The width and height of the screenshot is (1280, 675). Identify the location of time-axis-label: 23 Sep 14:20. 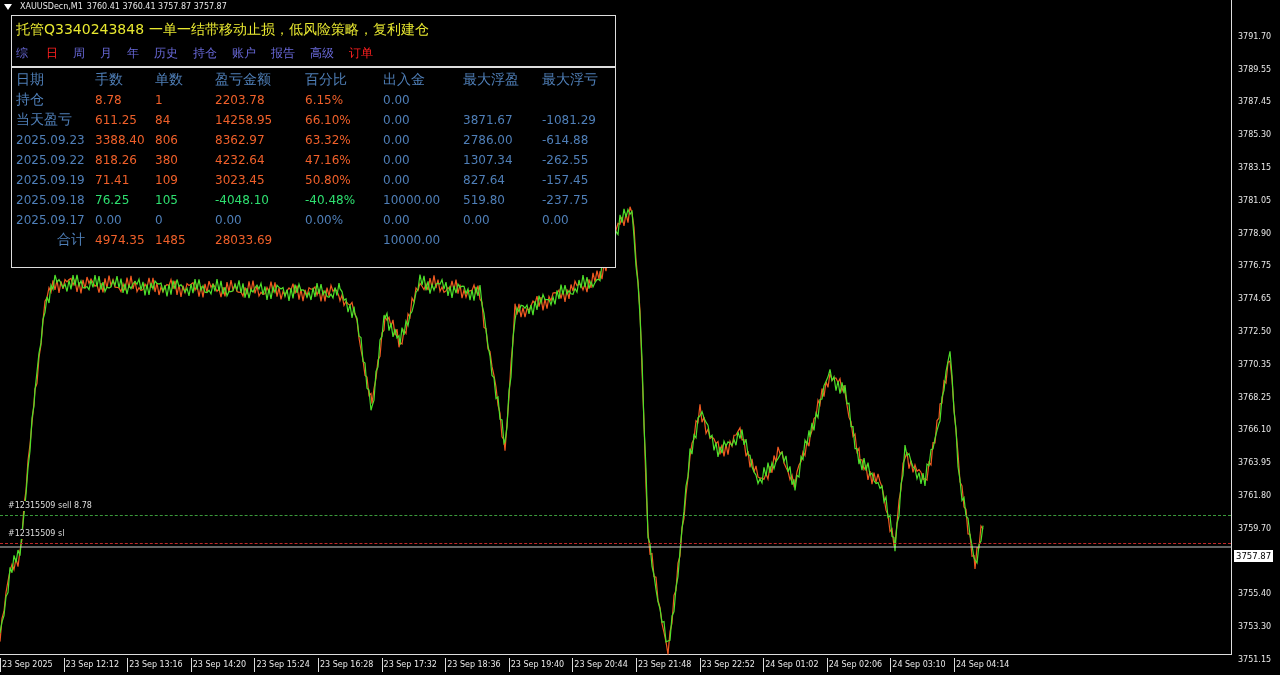
(222, 665).